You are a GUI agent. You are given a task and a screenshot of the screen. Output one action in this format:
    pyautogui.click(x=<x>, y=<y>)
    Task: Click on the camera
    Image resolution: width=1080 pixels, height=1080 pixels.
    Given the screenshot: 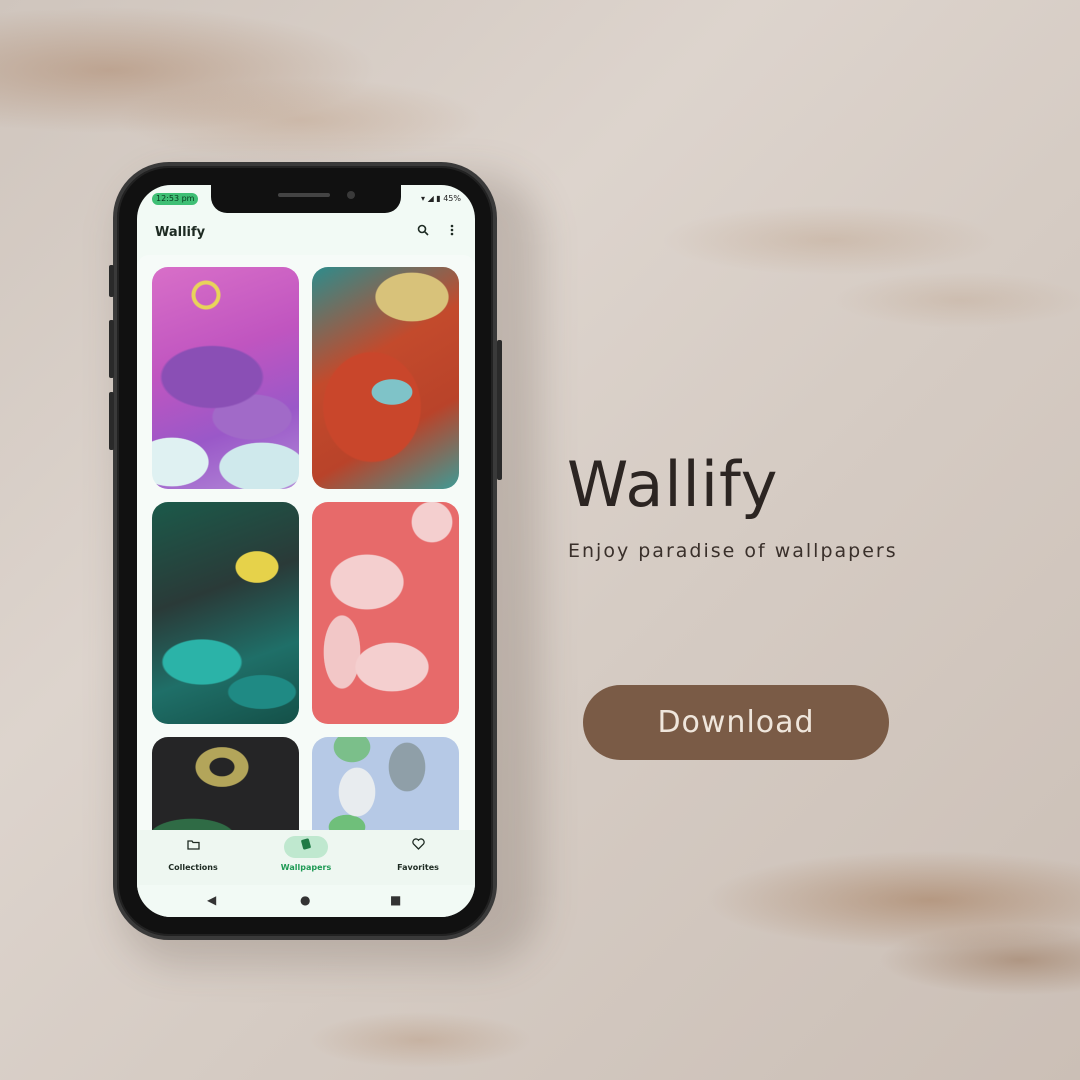 What is the action you would take?
    pyautogui.click(x=351, y=195)
    